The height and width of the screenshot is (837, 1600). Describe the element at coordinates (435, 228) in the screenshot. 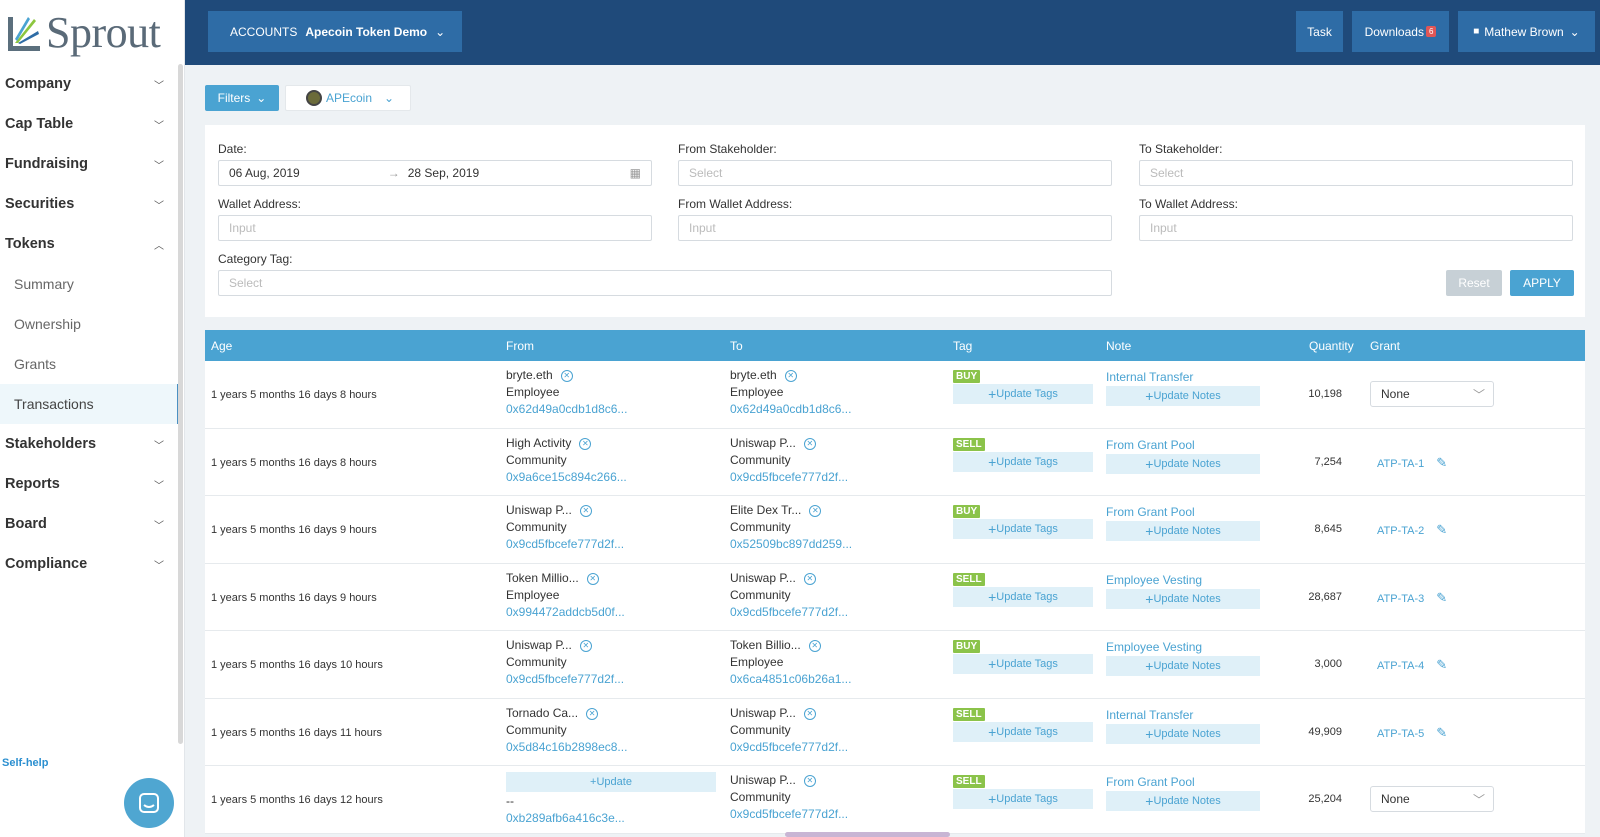

I see `wallet-address-input: Input` at that location.